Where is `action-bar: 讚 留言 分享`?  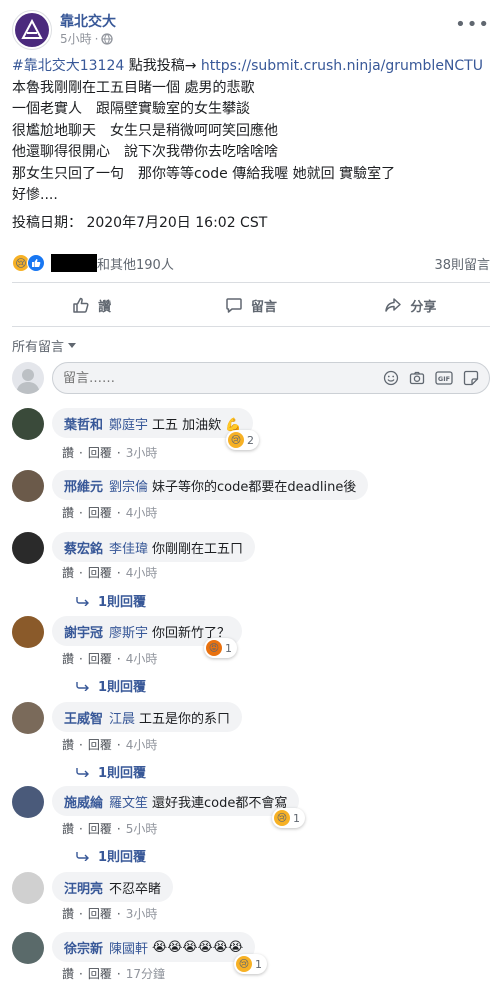
action-bar: 讚 留言 分享 is located at coordinates (251, 305).